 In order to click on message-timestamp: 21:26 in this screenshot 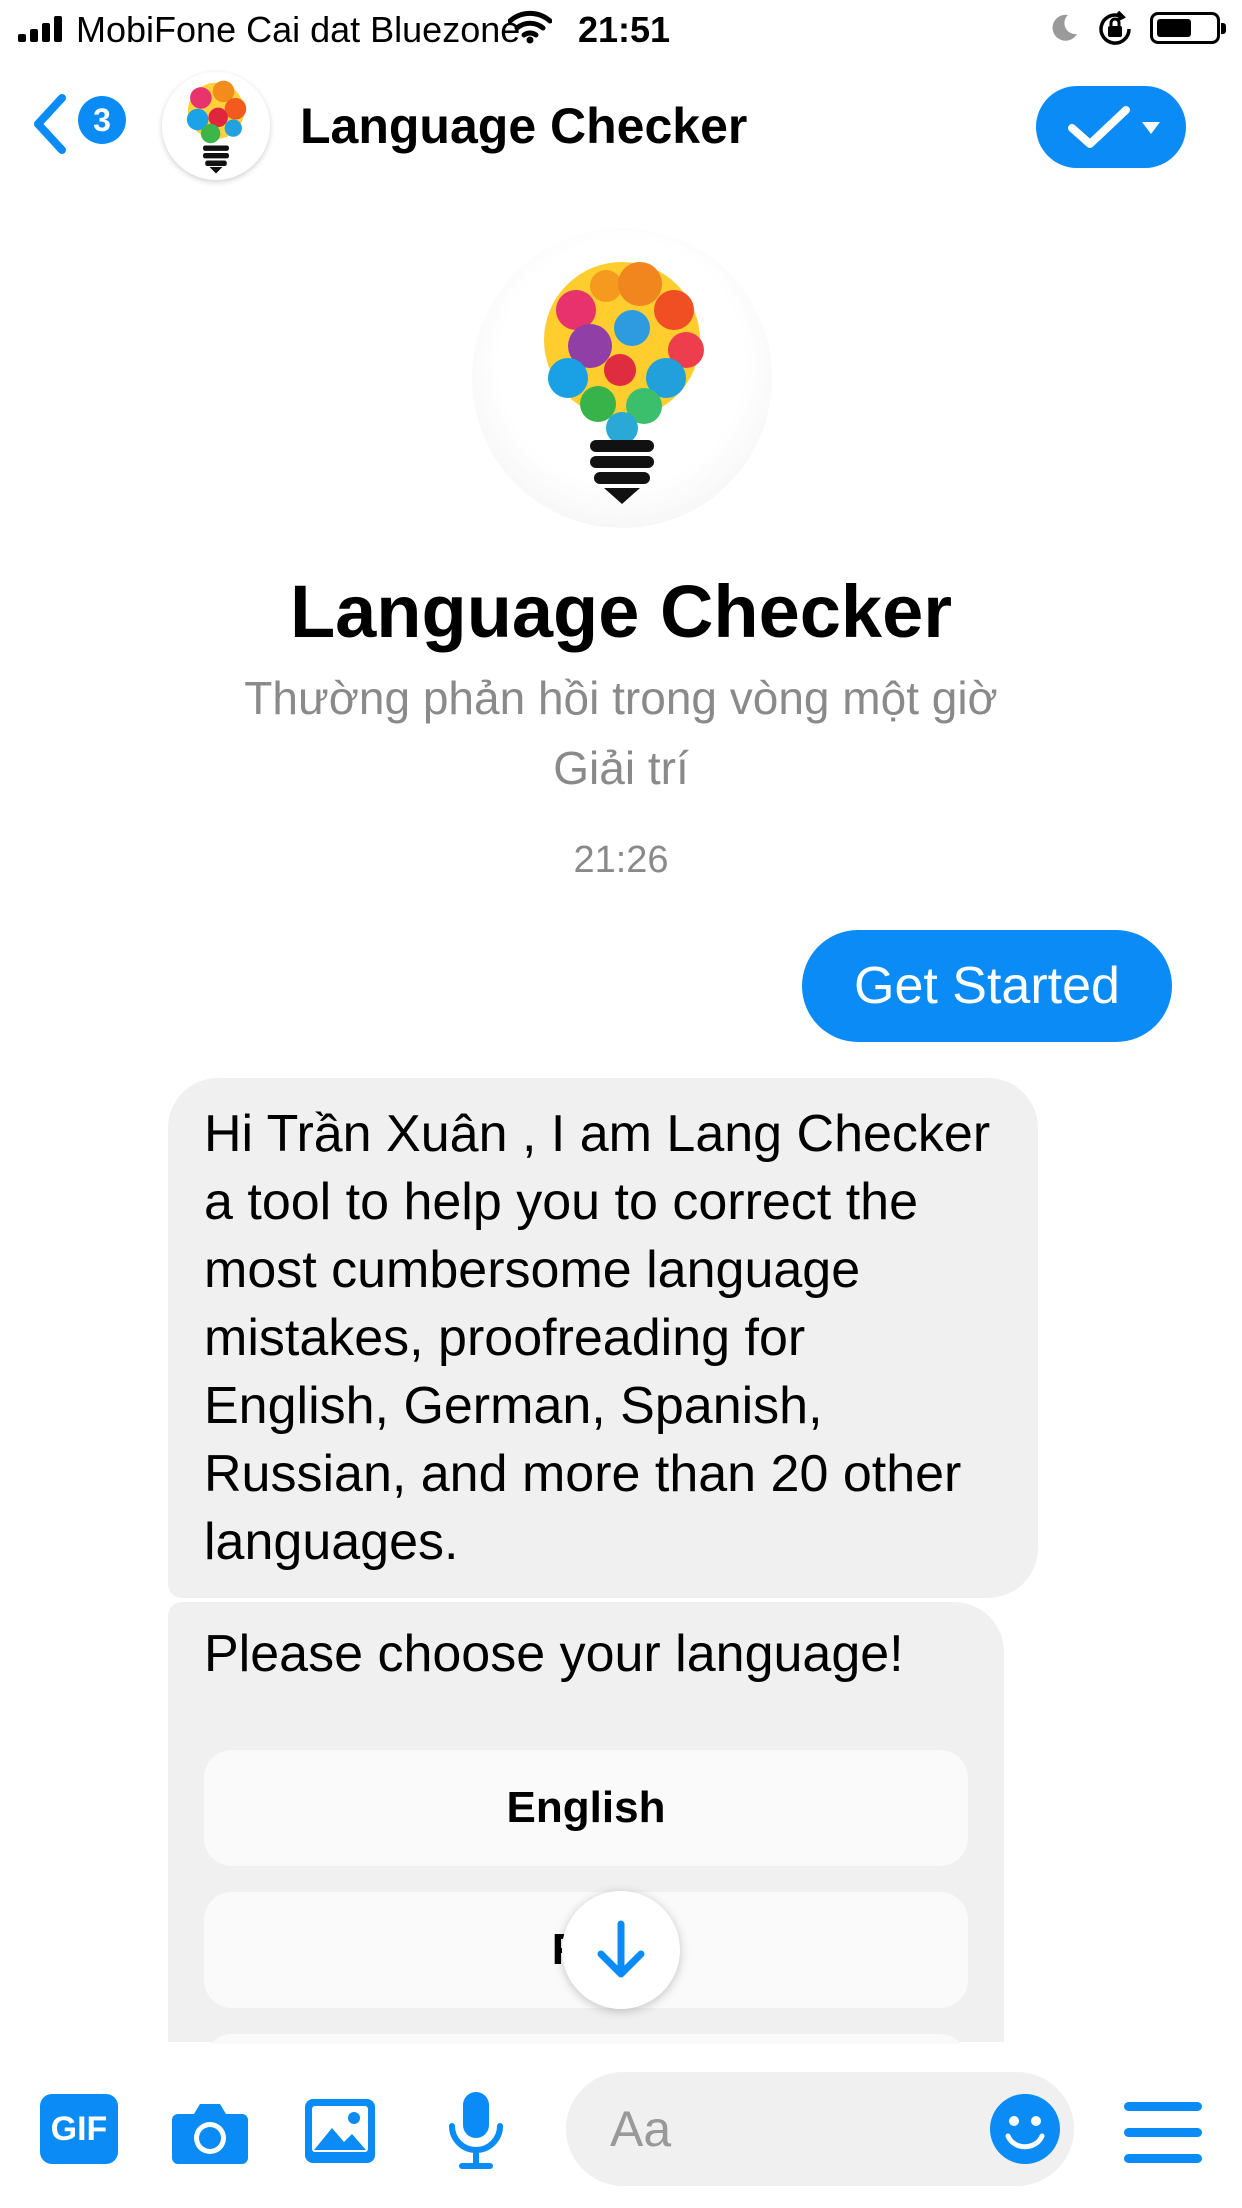, I will do `click(621, 860)`.